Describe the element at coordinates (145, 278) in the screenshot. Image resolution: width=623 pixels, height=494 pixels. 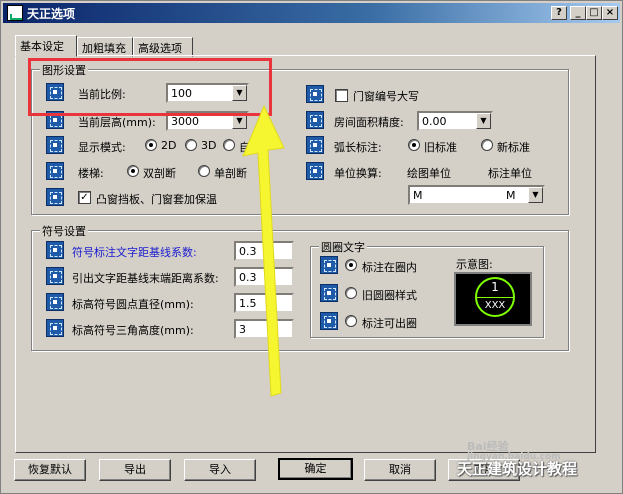
I see `leader-text-coef-label: 引出文字距基线末端距离系数:` at that location.